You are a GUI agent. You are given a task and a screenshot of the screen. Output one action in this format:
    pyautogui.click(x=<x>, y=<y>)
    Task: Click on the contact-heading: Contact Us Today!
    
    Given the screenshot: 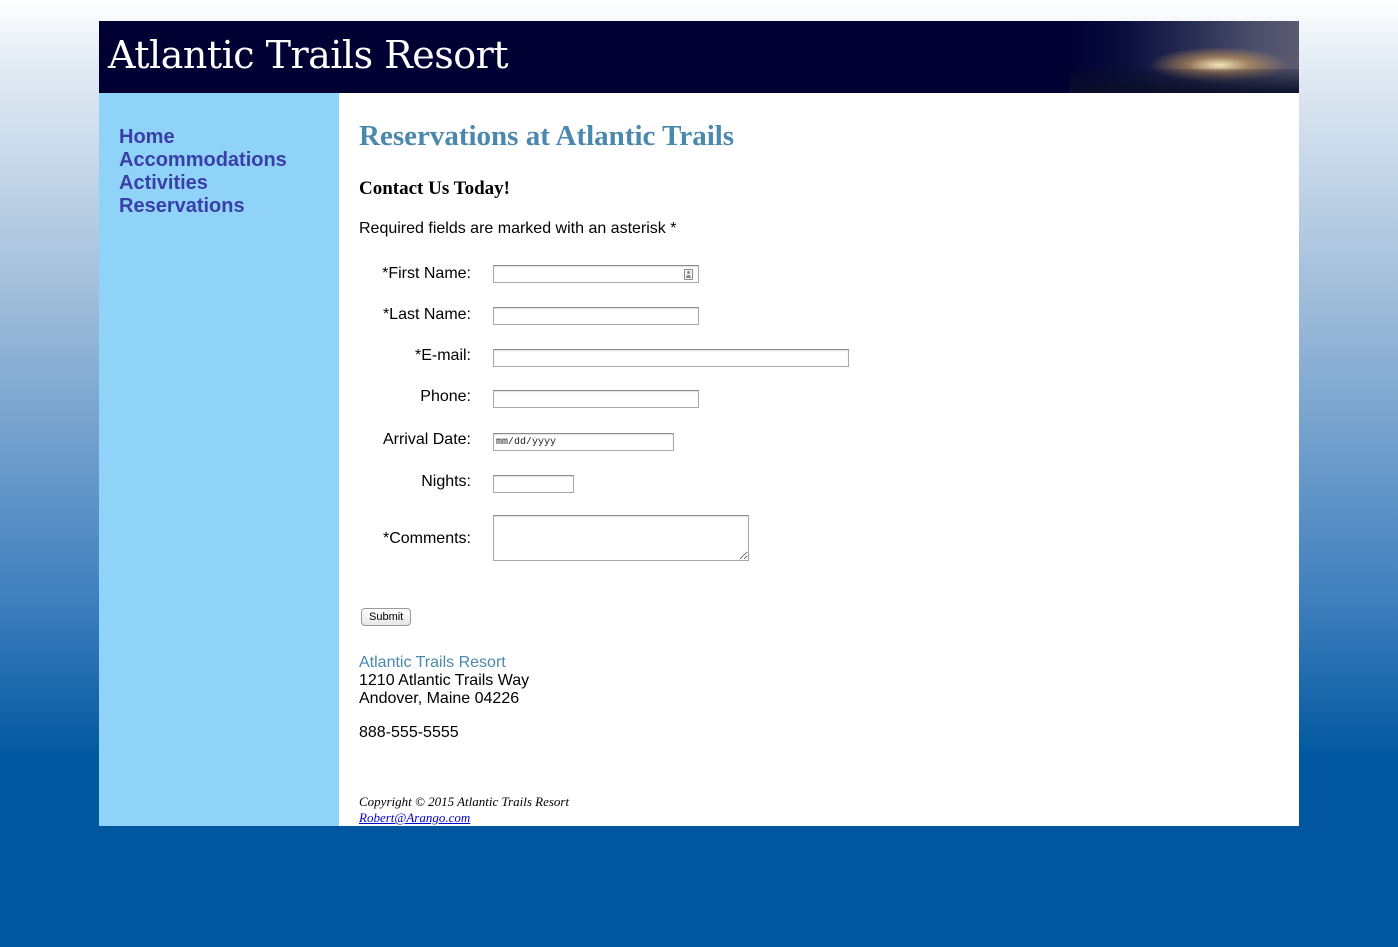 What is the action you would take?
    pyautogui.click(x=434, y=188)
    